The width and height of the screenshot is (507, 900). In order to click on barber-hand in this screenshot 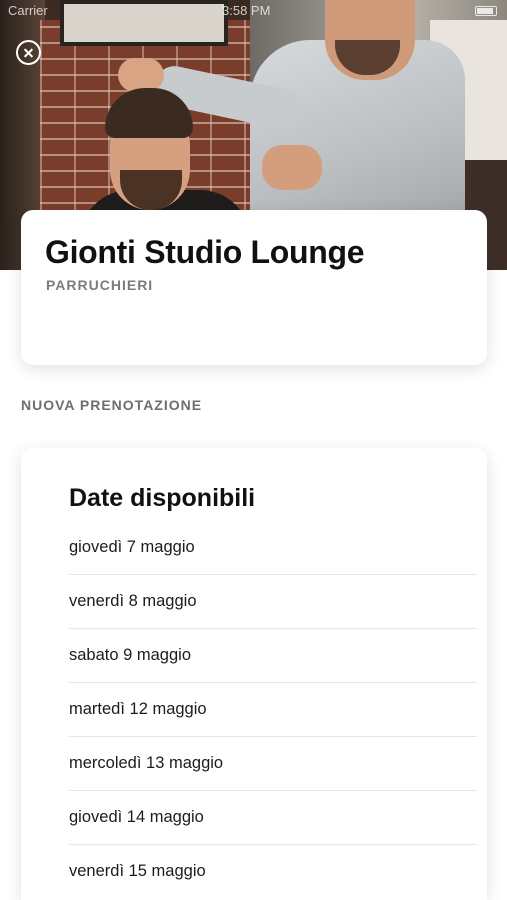, I will do `click(141, 75)`.